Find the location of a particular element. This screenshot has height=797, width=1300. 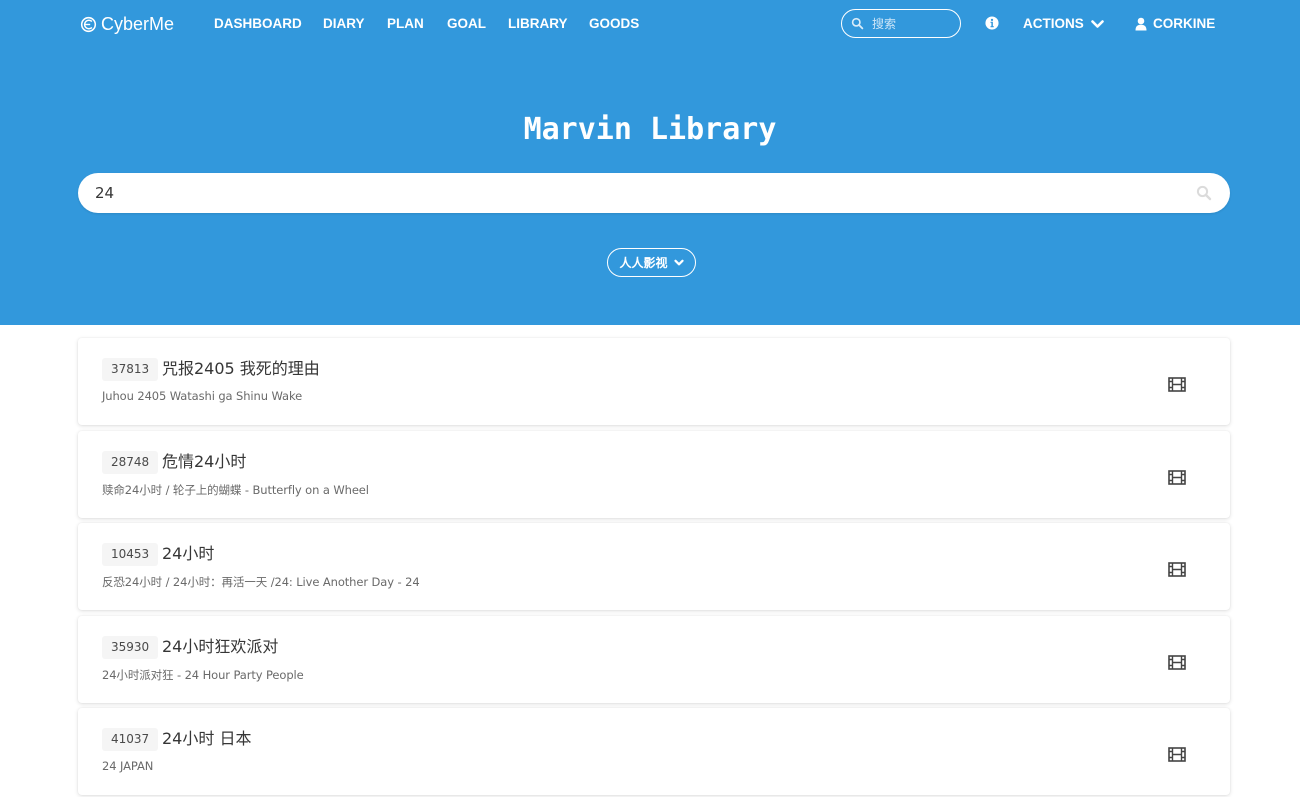

nav-library: LIBRARY is located at coordinates (538, 24).